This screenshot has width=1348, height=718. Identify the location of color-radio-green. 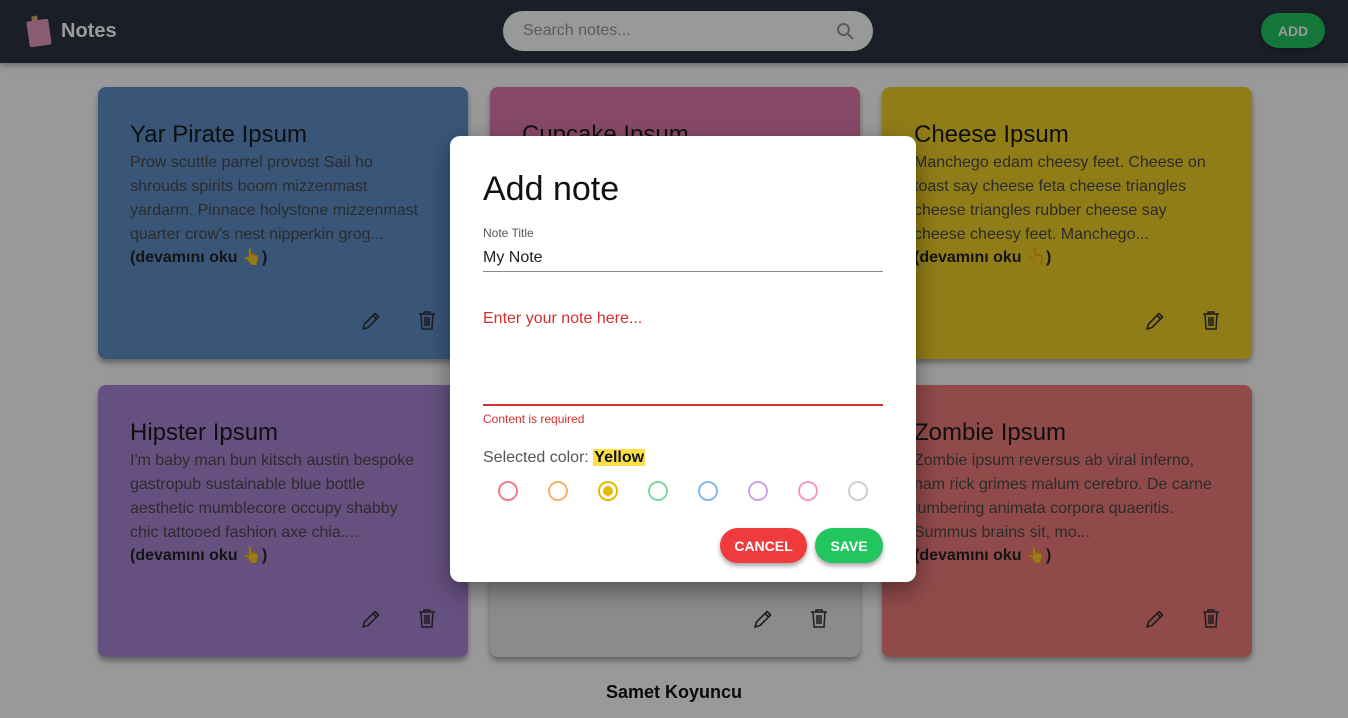
(658, 491).